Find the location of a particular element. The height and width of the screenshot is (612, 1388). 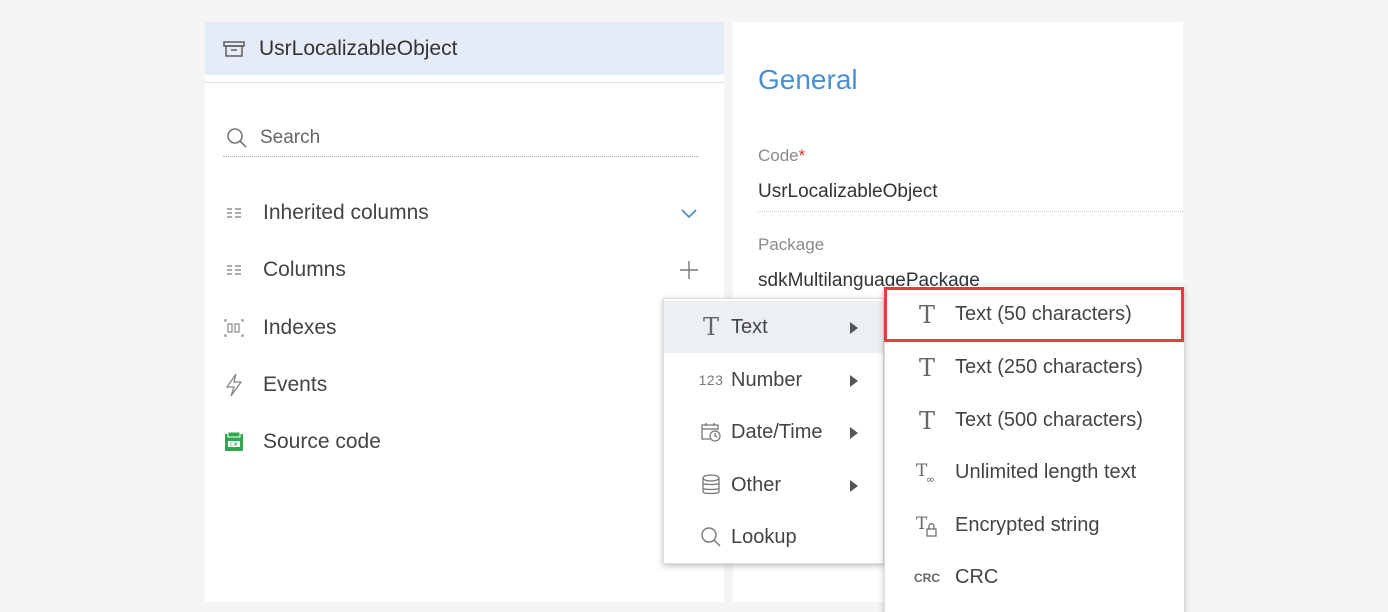

crc-icon: CRC is located at coordinates (927, 578).